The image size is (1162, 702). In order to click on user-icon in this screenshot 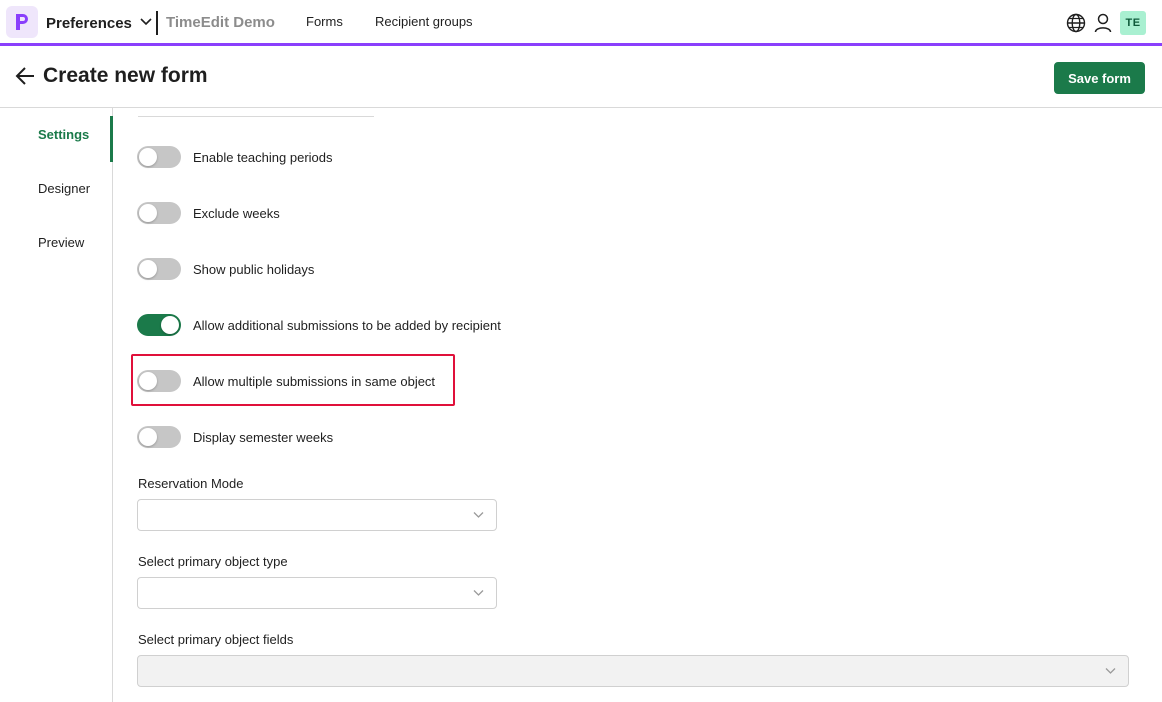, I will do `click(1103, 23)`.